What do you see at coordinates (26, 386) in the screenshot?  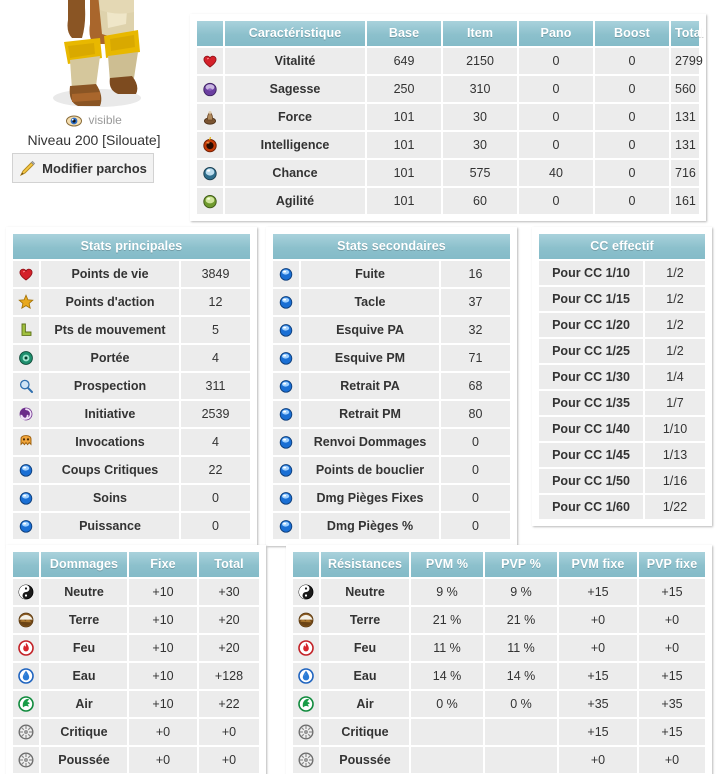 I see `magnifier-icon` at bounding box center [26, 386].